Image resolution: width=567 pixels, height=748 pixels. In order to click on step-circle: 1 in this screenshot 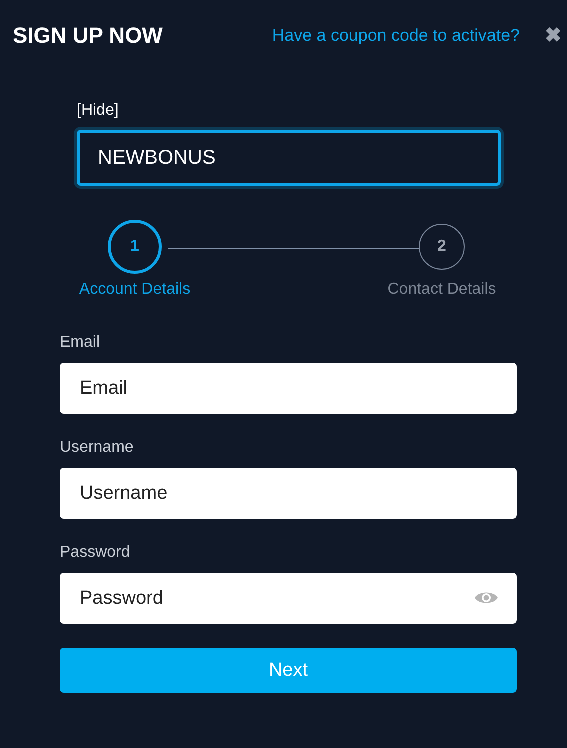, I will do `click(135, 247)`.